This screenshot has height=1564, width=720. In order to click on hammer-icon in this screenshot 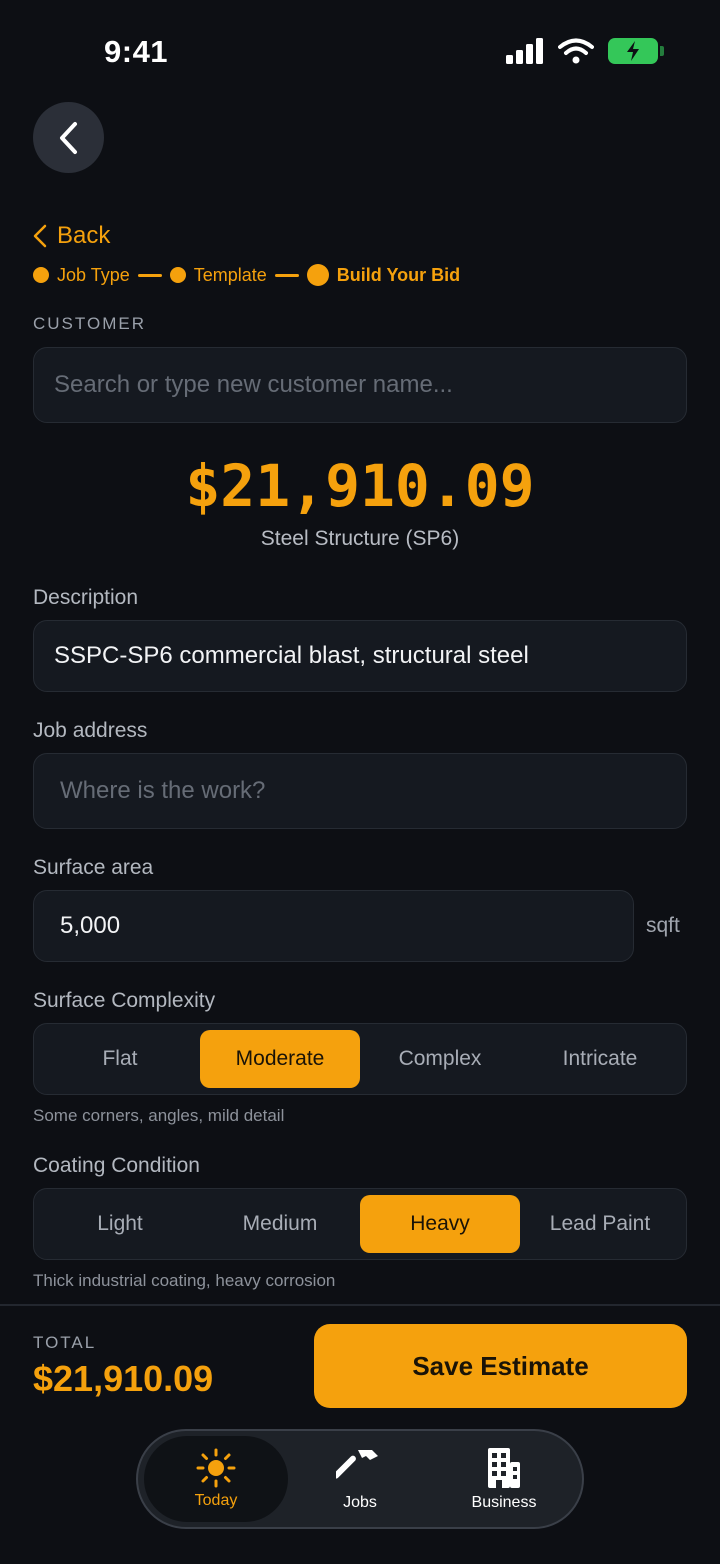, I will do `click(357, 1464)`.